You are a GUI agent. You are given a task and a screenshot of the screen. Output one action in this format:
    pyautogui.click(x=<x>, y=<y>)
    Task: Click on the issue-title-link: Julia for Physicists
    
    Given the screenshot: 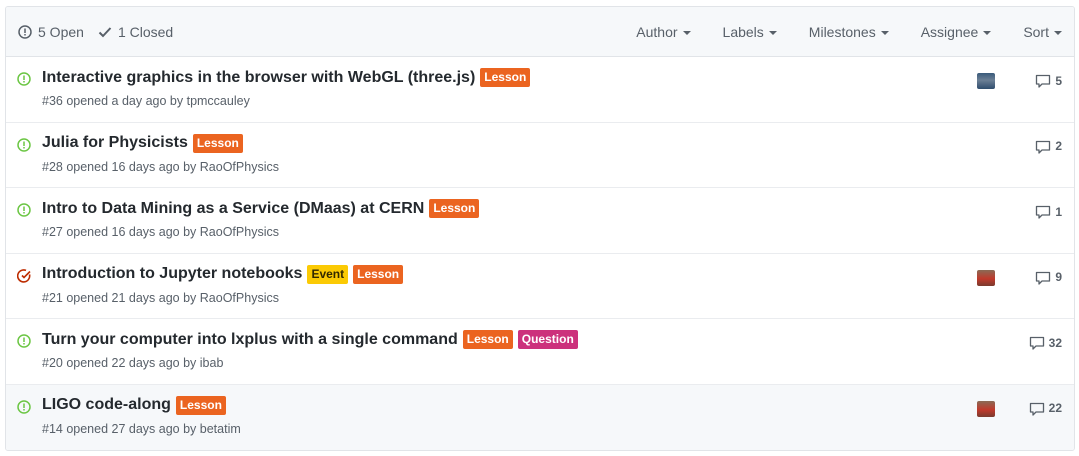 What is the action you would take?
    pyautogui.click(x=115, y=143)
    